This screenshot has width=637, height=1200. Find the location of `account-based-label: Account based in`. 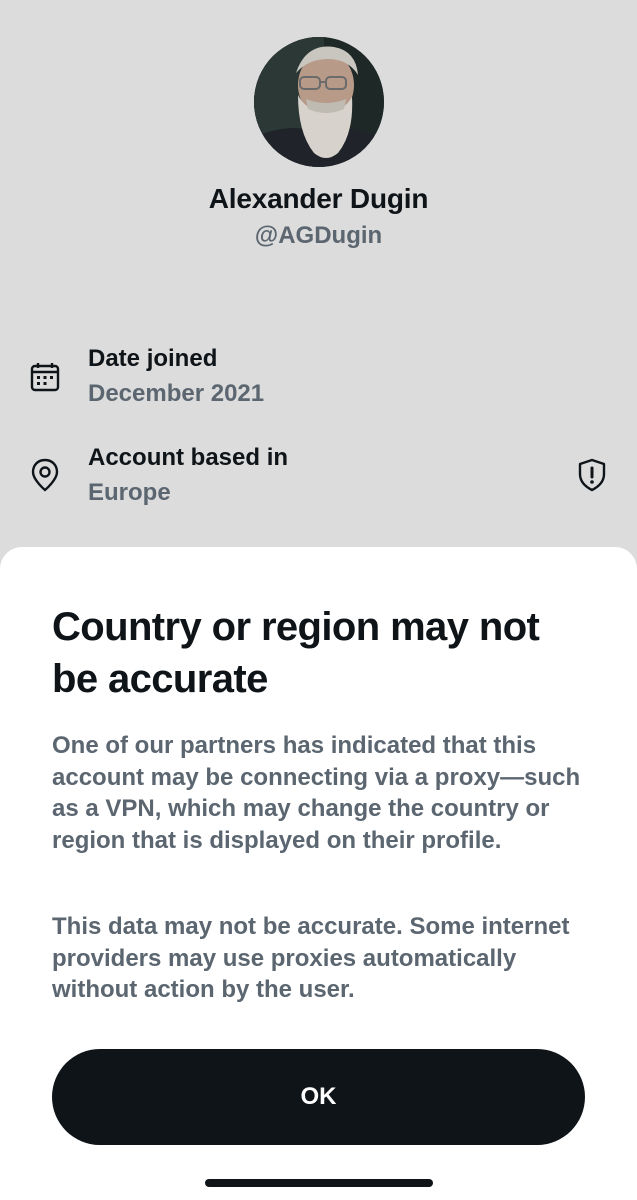

account-based-label: Account based in is located at coordinates (188, 457).